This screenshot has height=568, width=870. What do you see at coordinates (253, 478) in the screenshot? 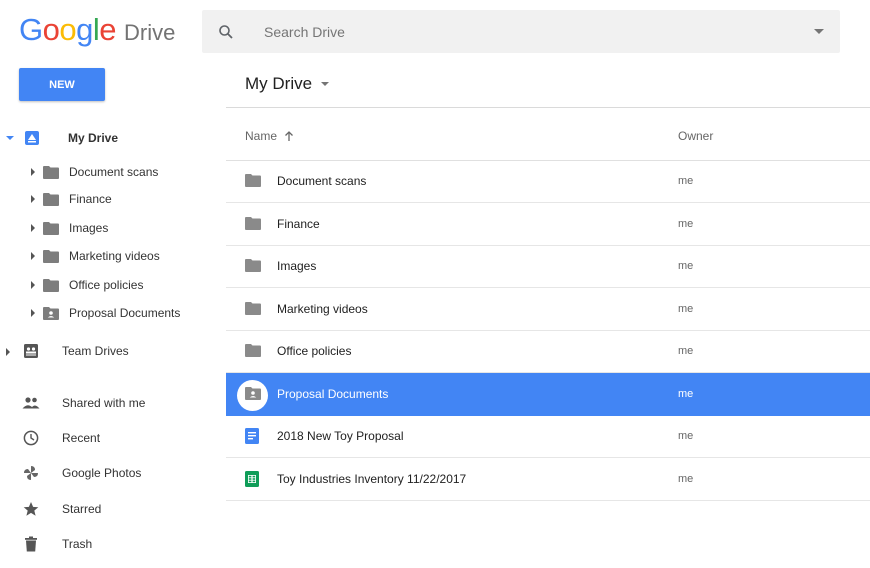
I see `sheets-icon` at bounding box center [253, 478].